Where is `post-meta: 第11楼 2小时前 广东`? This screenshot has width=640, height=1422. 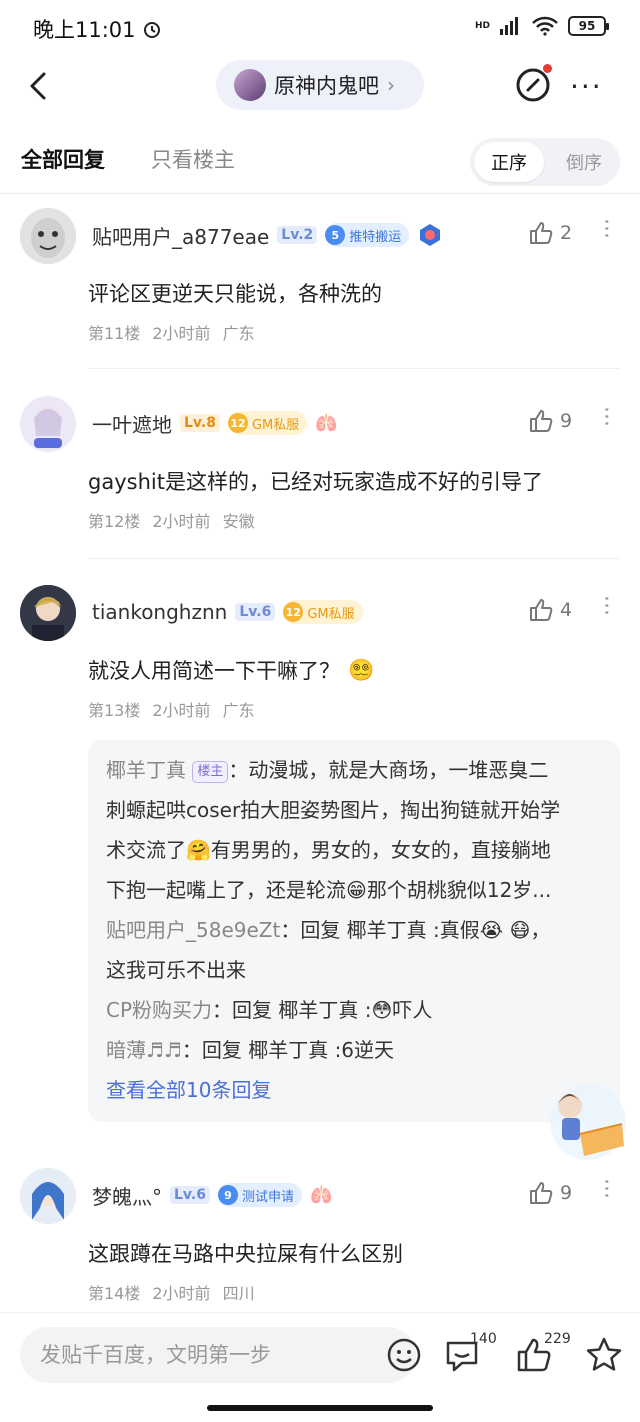
post-meta: 第11楼 2小时前 广东 is located at coordinates (171, 332).